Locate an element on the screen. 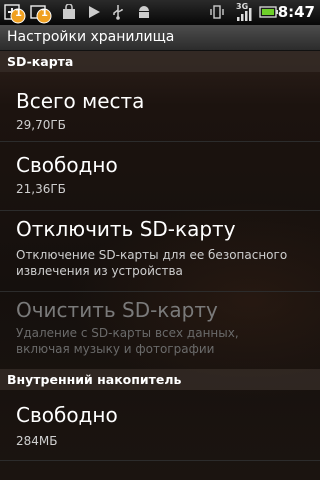 The width and height of the screenshot is (320, 480). battery-icon is located at coordinates (268, 12).